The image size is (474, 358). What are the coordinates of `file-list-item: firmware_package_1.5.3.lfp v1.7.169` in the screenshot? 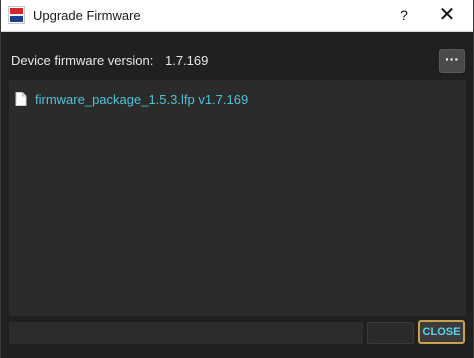 It's located at (131, 99).